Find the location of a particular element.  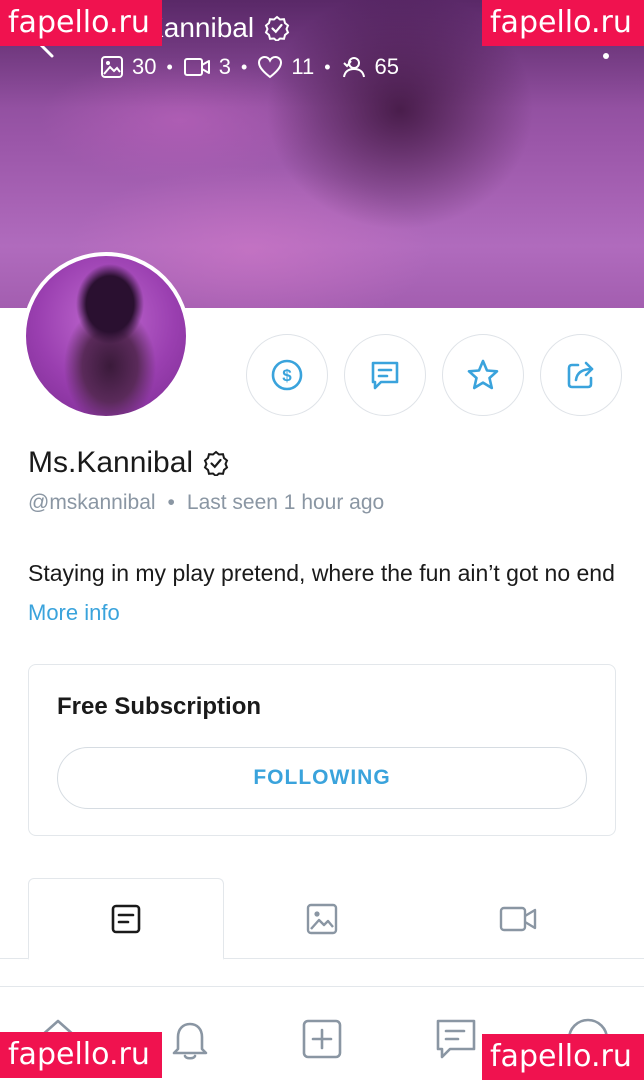

tab-videos is located at coordinates (518, 919).